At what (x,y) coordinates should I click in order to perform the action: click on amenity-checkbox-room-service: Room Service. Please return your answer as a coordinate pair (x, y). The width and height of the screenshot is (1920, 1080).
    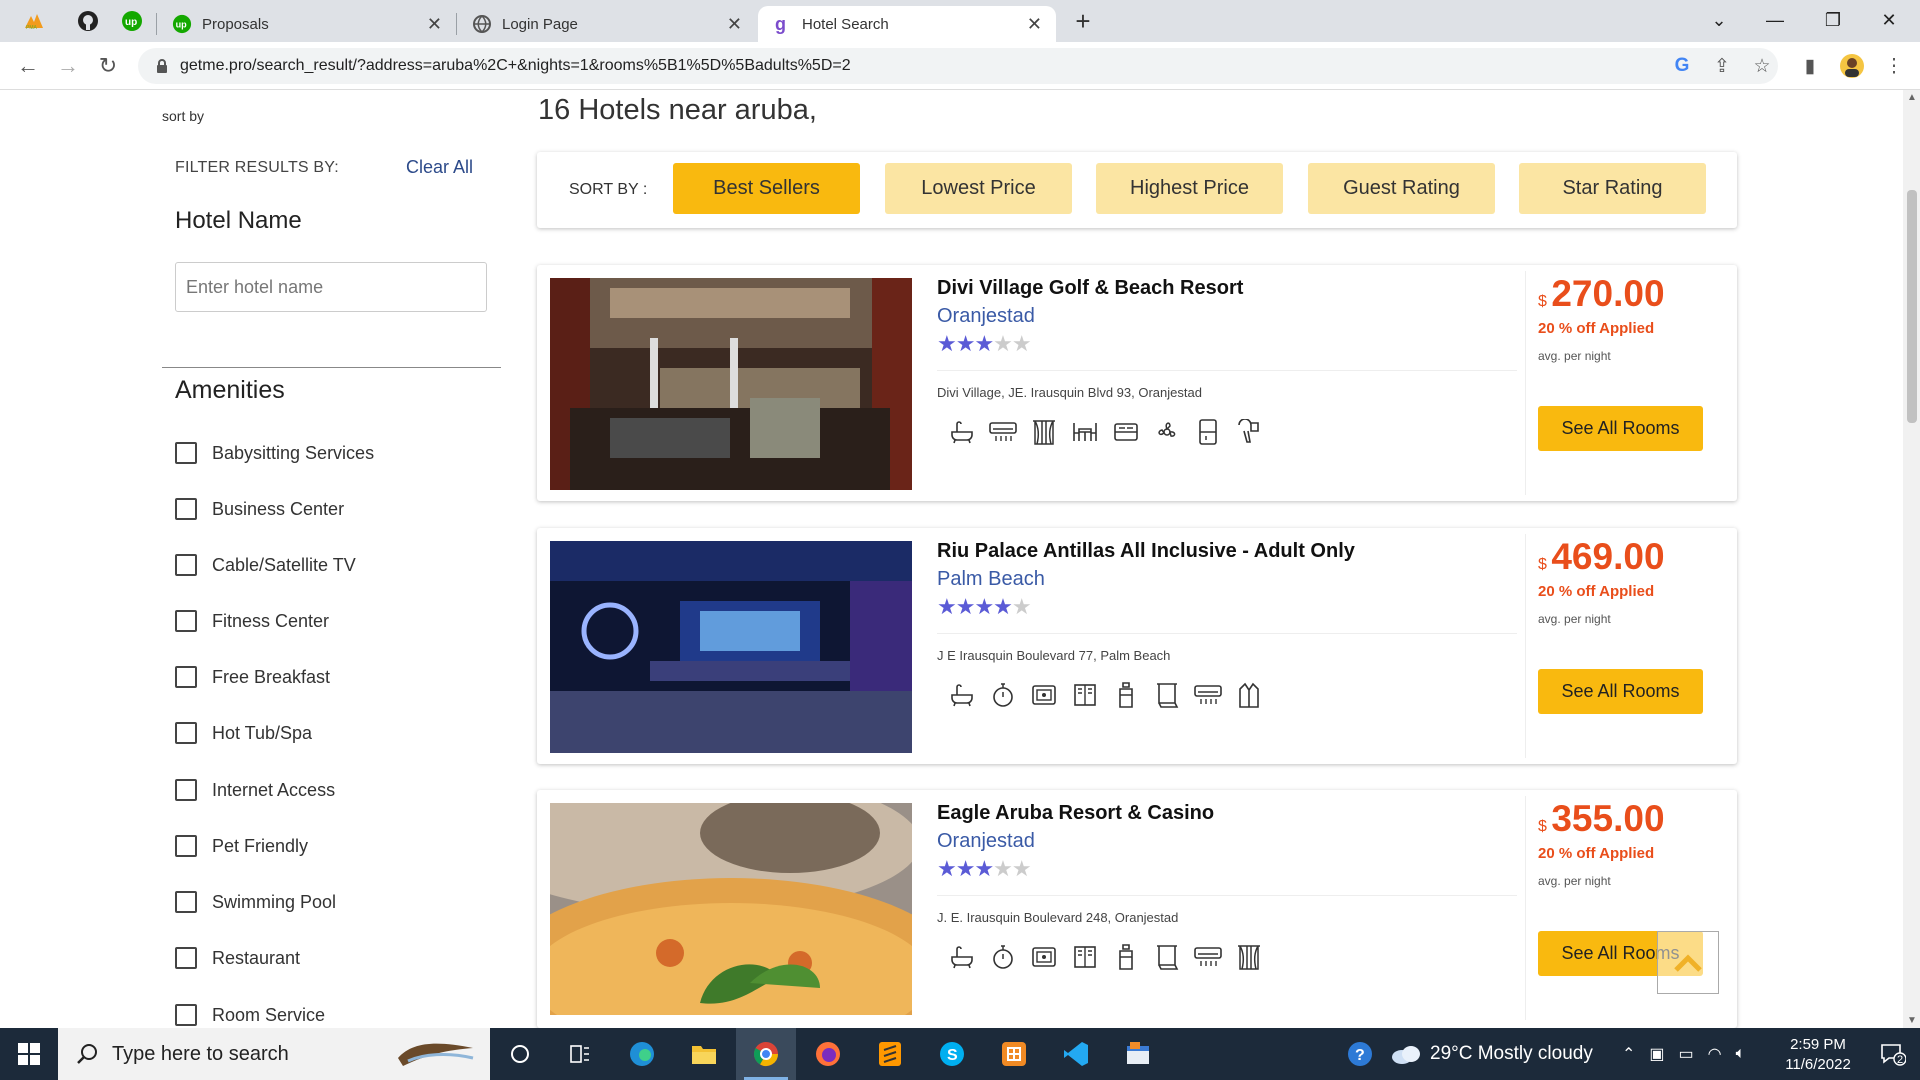
    Looking at the image, I should click on (250, 1015).